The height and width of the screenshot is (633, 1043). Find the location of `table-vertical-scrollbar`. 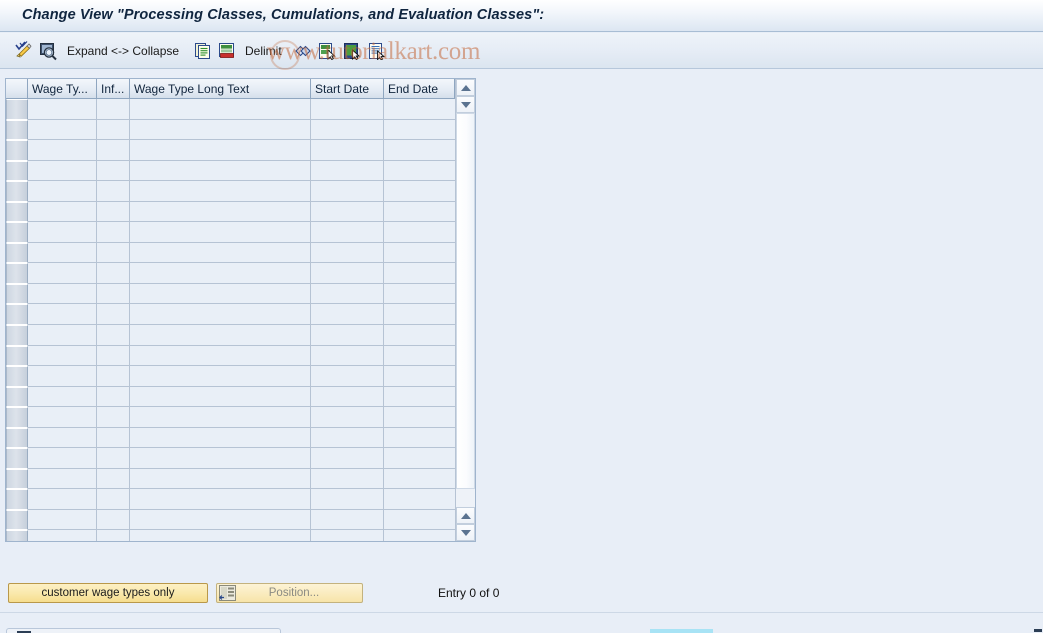

table-vertical-scrollbar is located at coordinates (465, 310).